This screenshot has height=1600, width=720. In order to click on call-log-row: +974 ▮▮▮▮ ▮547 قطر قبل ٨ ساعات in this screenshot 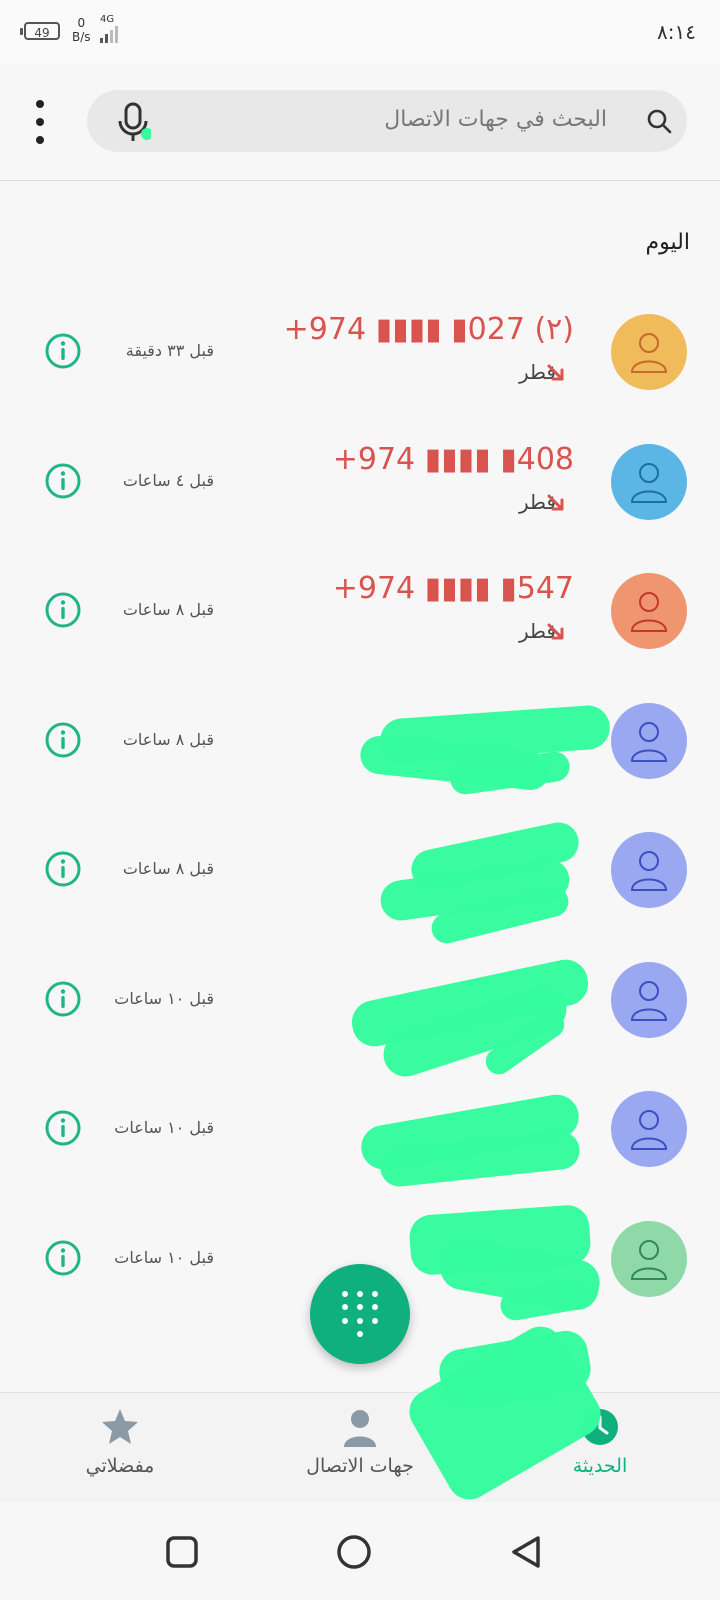, I will do `click(360, 610)`.